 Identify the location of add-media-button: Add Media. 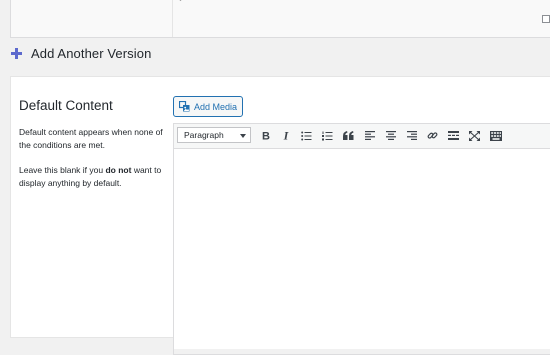
(208, 106).